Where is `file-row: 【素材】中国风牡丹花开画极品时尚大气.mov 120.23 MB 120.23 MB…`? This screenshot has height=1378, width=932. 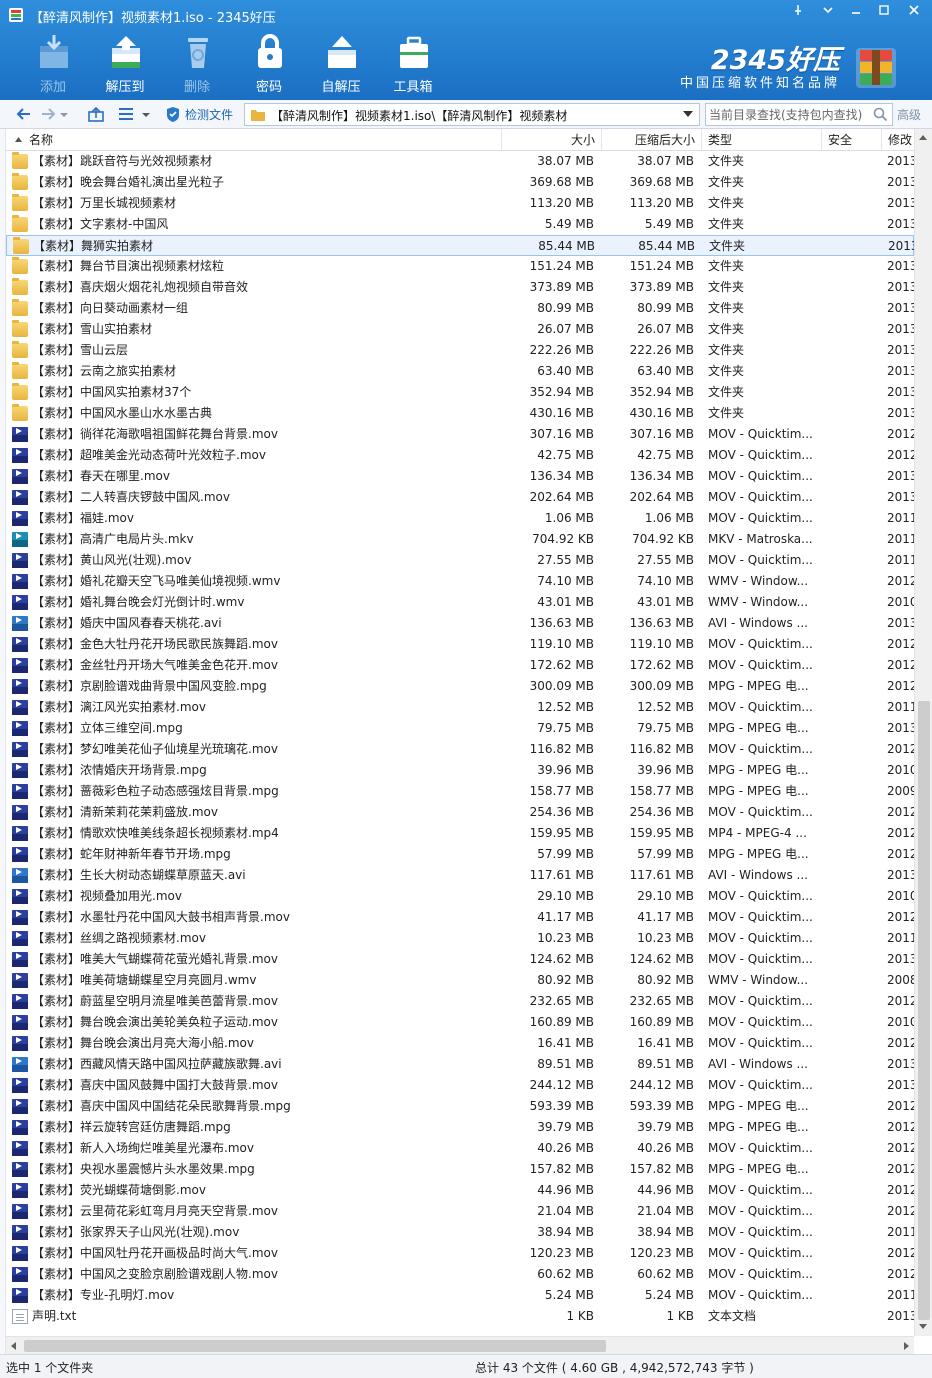 file-row: 【素材】中国风牡丹花开画极品时尚大气.mov 120.23 MB 120.23 MB… is located at coordinates (460, 1253).